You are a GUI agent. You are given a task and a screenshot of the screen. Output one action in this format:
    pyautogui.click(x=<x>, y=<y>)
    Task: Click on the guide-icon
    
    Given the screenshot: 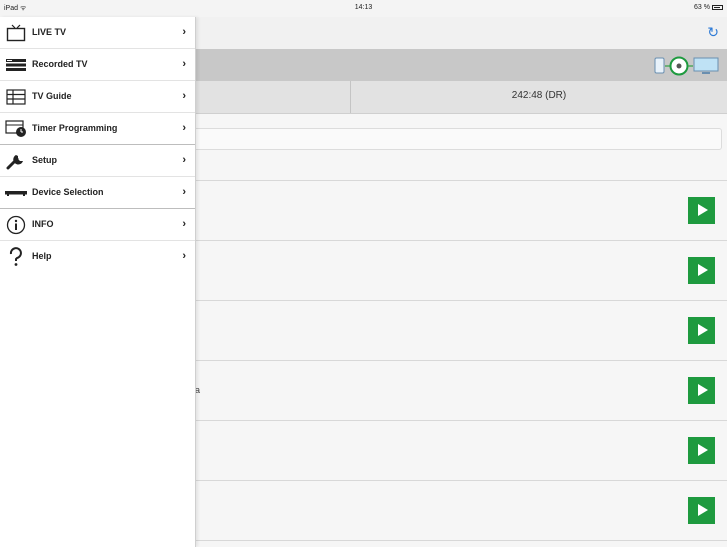 What is the action you would take?
    pyautogui.click(x=16, y=97)
    